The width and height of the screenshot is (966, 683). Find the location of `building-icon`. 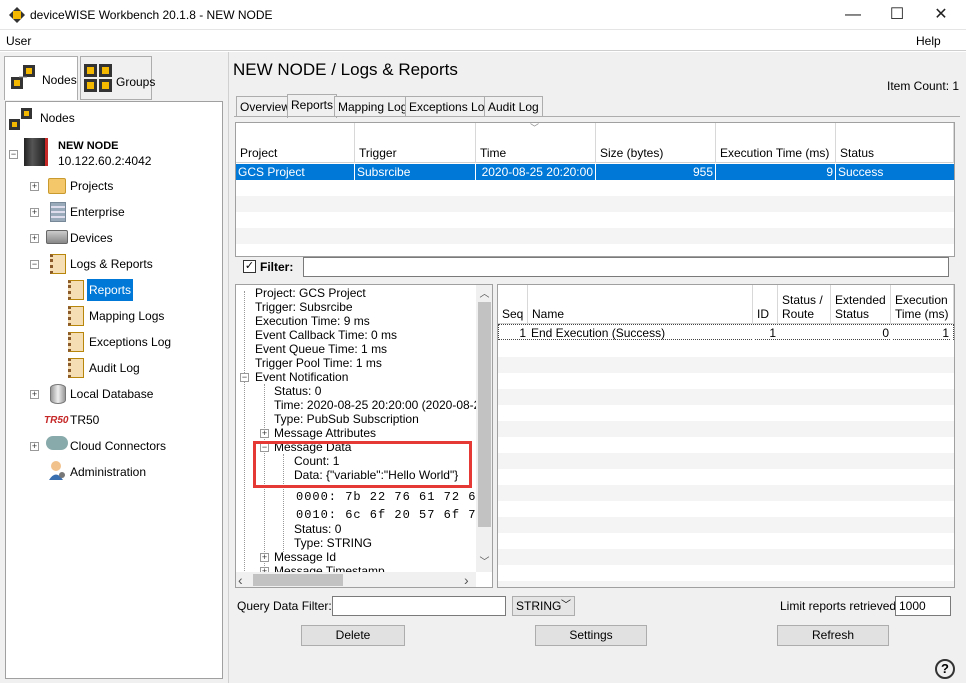

building-icon is located at coordinates (58, 212).